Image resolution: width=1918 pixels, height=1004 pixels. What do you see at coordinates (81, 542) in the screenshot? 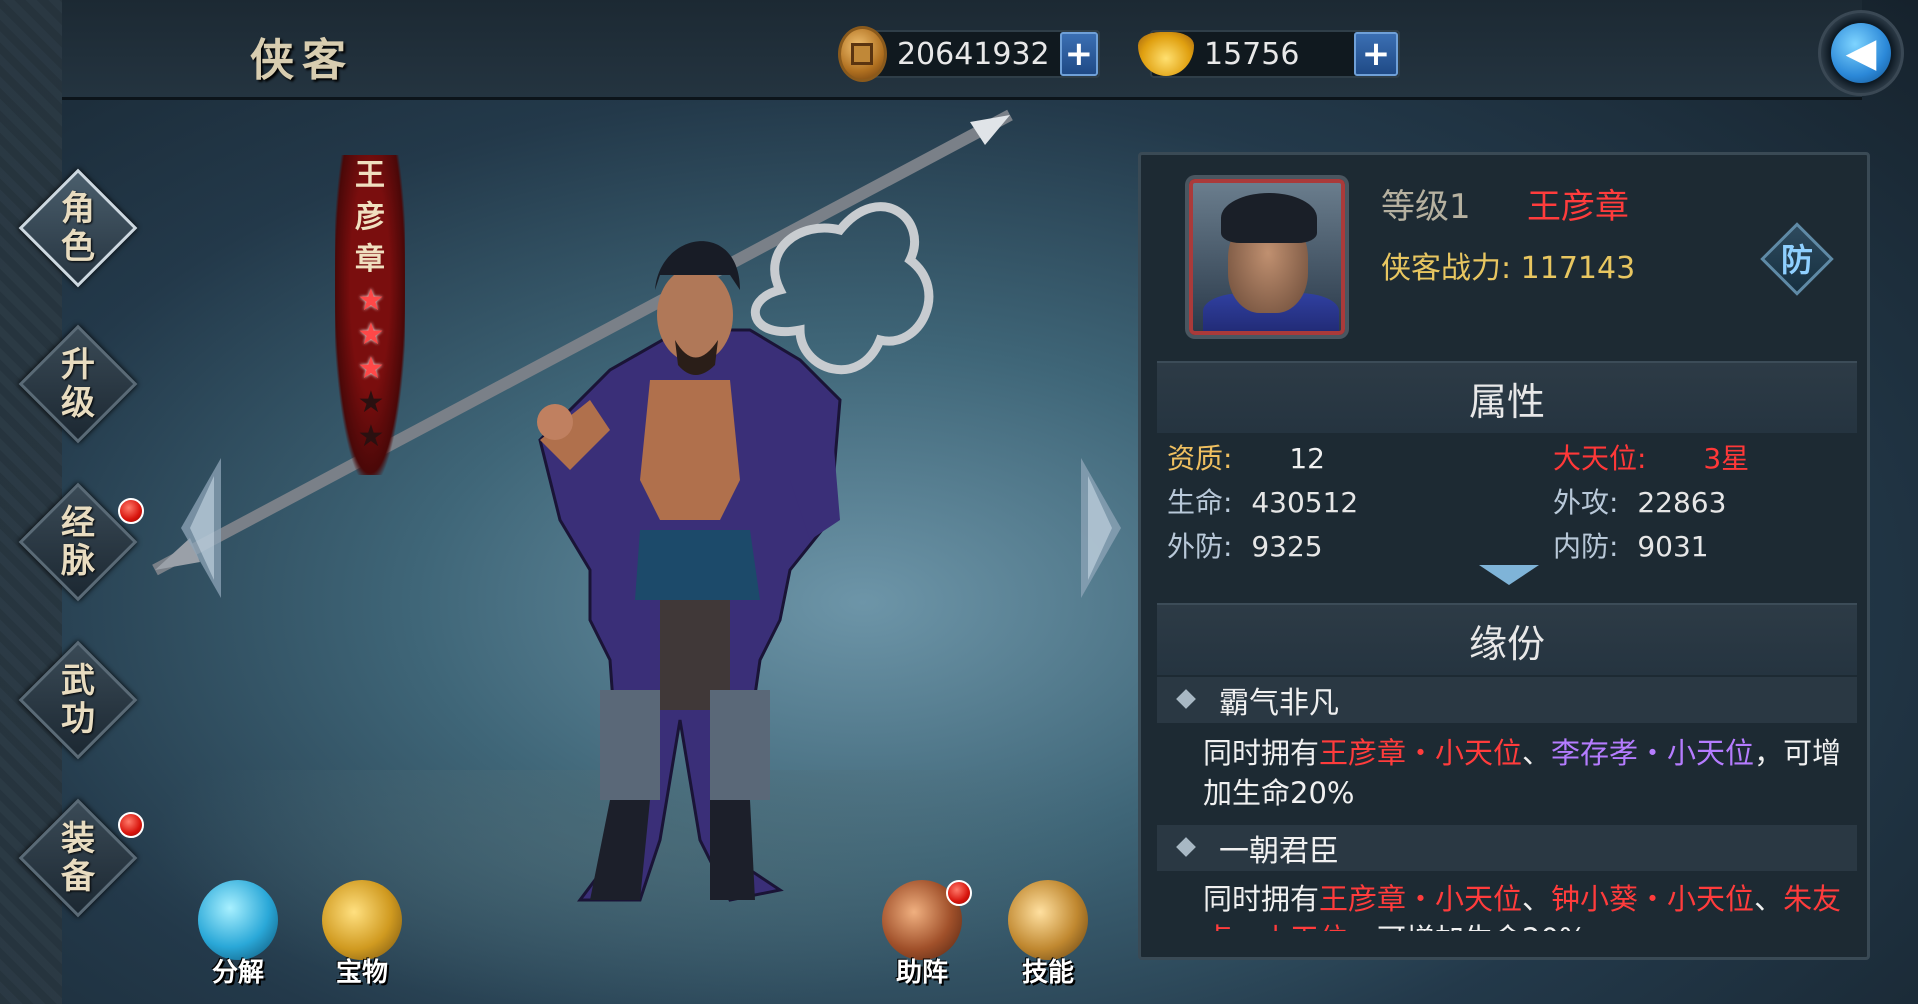
I see `nav-meridian: 经 脉` at bounding box center [81, 542].